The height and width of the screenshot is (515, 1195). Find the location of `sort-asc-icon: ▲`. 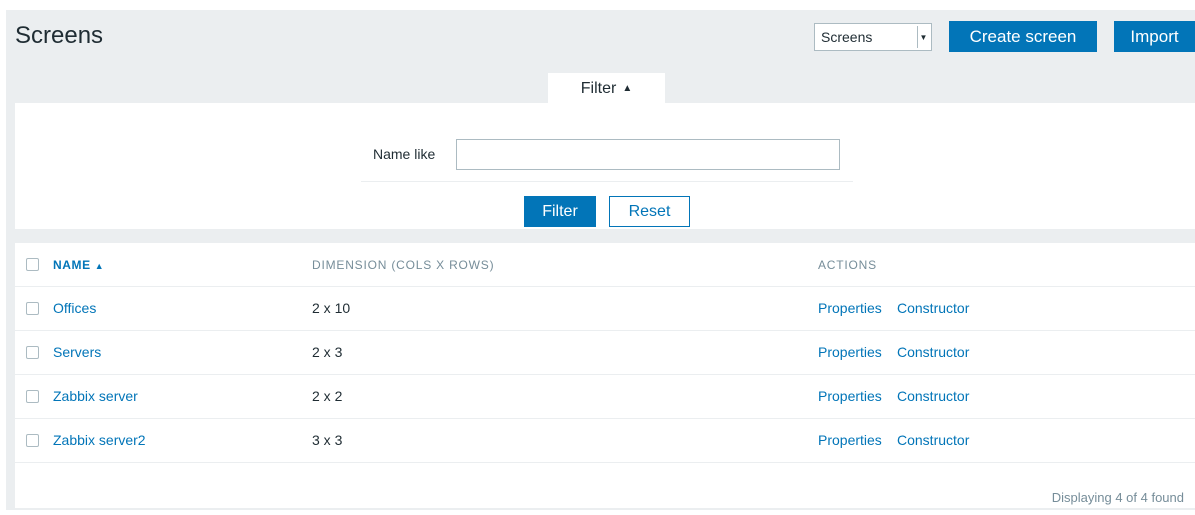

sort-asc-icon: ▲ is located at coordinates (99, 266).